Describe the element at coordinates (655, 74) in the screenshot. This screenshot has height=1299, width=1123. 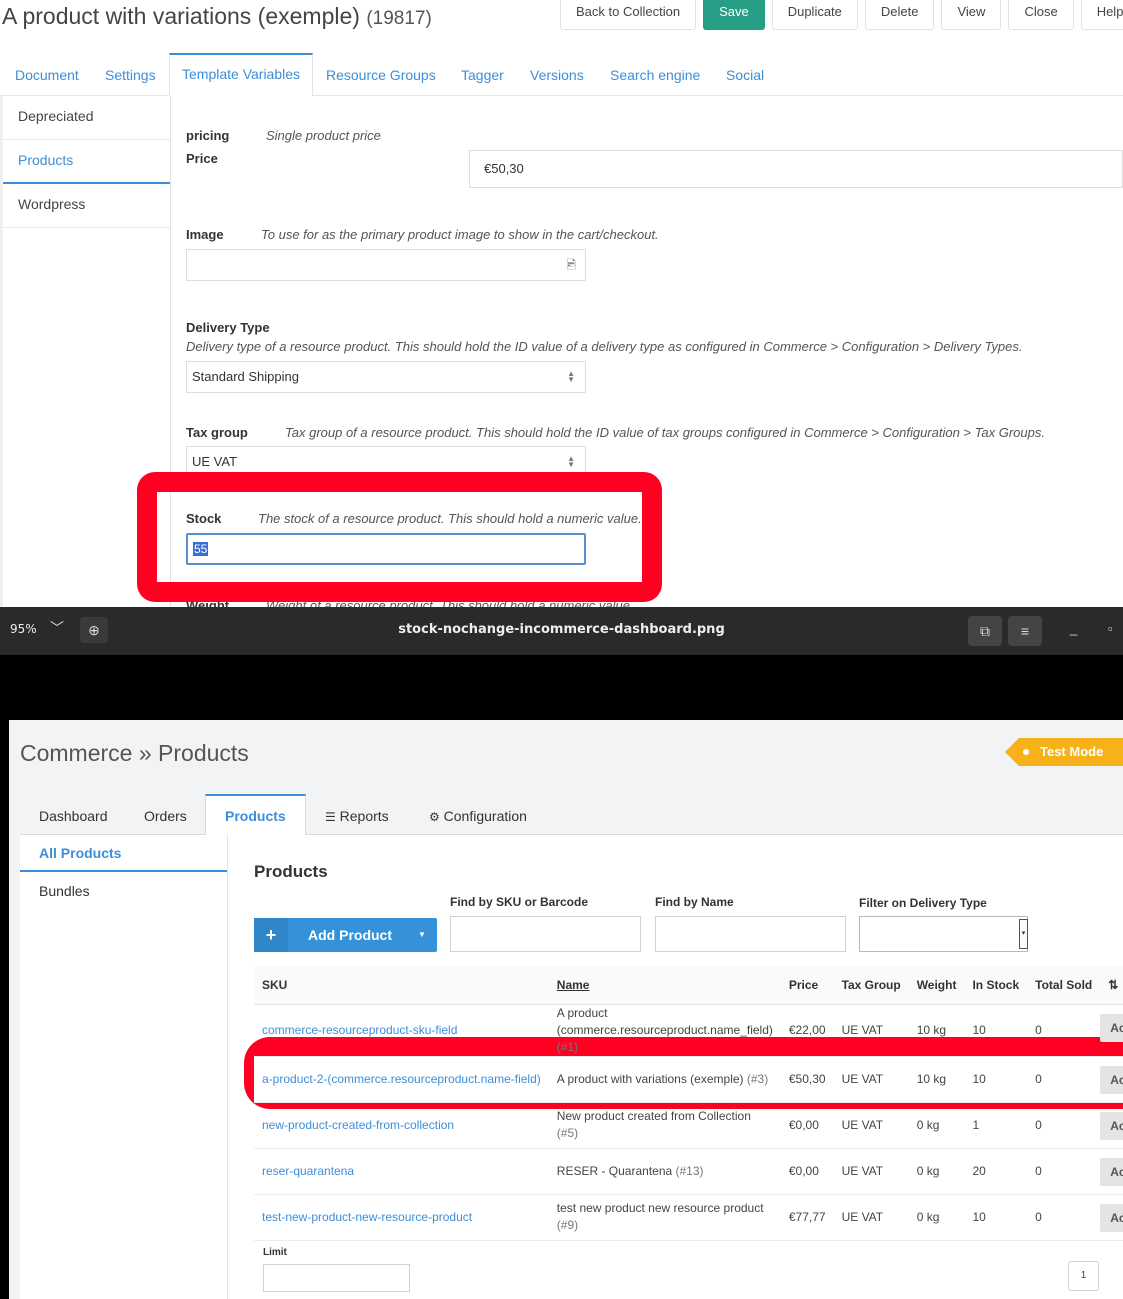
I see `tab-search-engine: Search engine` at that location.